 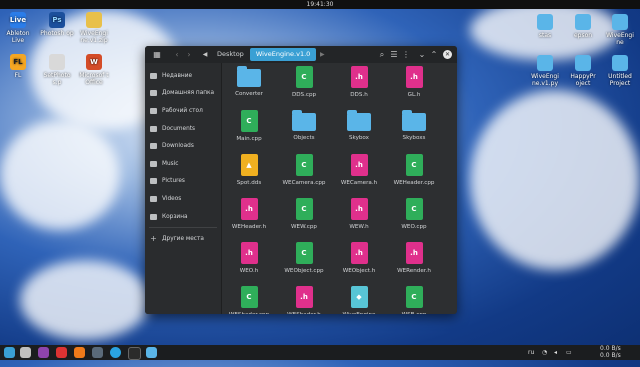 I want to click on file-item: .h WEO.h, so click(x=249, y=258).